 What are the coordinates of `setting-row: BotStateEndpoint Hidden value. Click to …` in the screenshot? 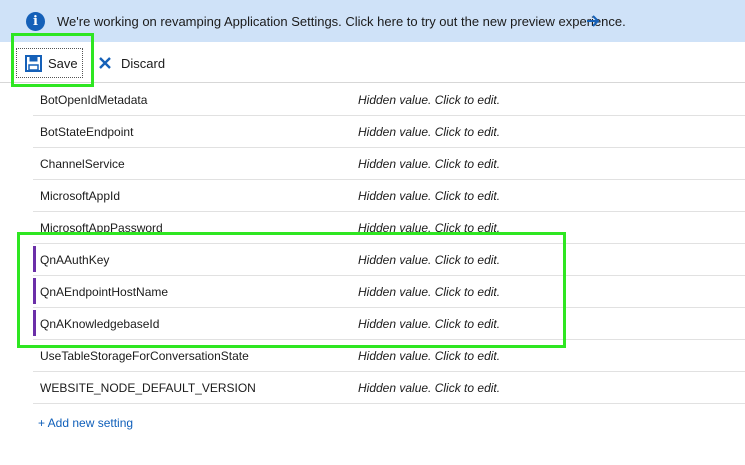 It's located at (389, 132).